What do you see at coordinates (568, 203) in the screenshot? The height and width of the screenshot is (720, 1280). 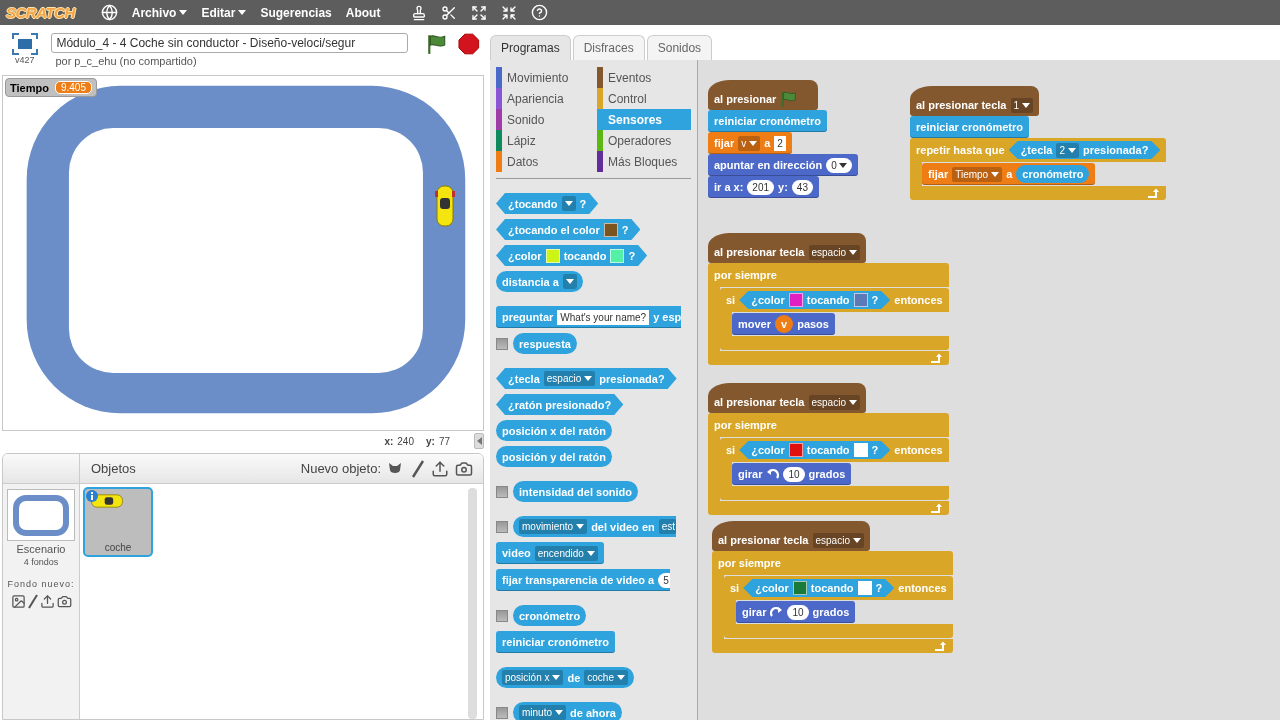 I see `dropdown-field` at bounding box center [568, 203].